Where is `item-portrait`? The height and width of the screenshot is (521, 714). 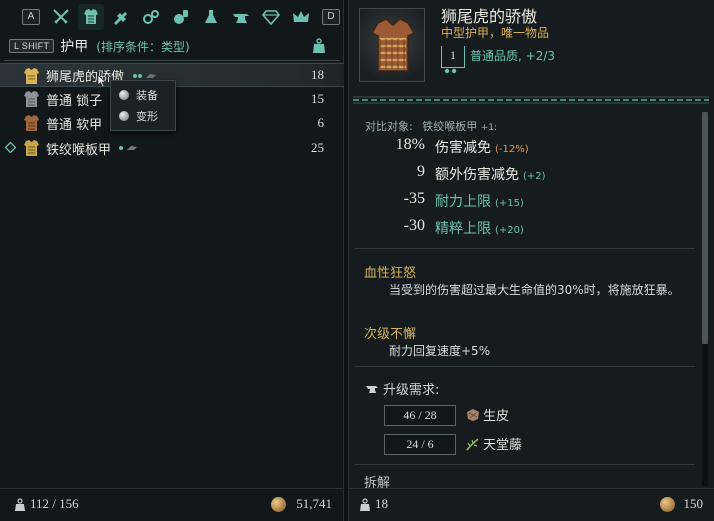
item-portrait is located at coordinates (392, 45).